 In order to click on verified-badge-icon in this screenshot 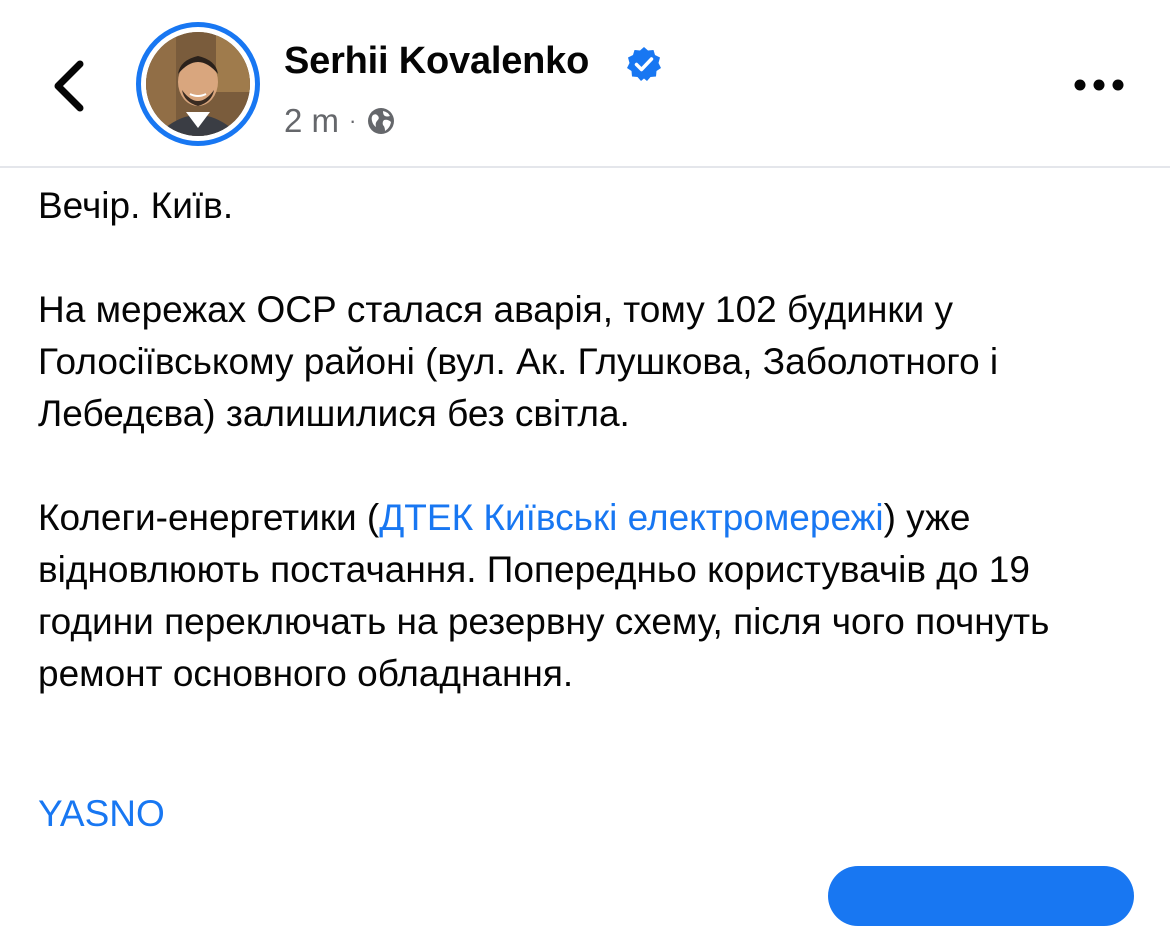, I will do `click(644, 64)`.